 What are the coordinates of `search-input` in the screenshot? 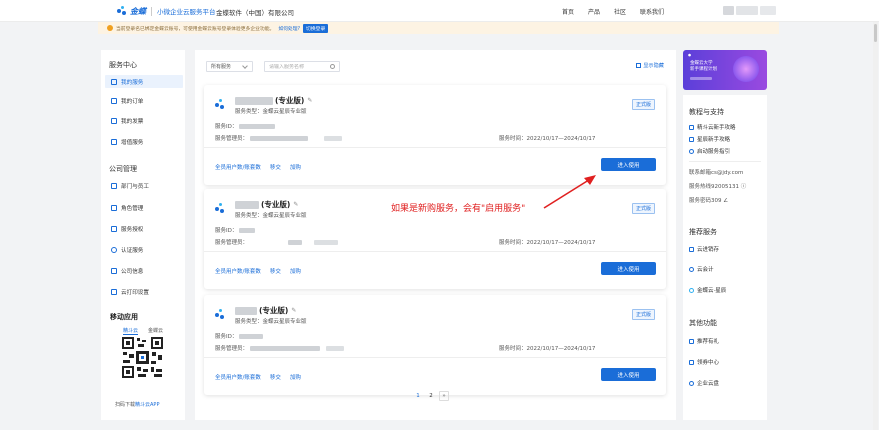 It's located at (299, 66).